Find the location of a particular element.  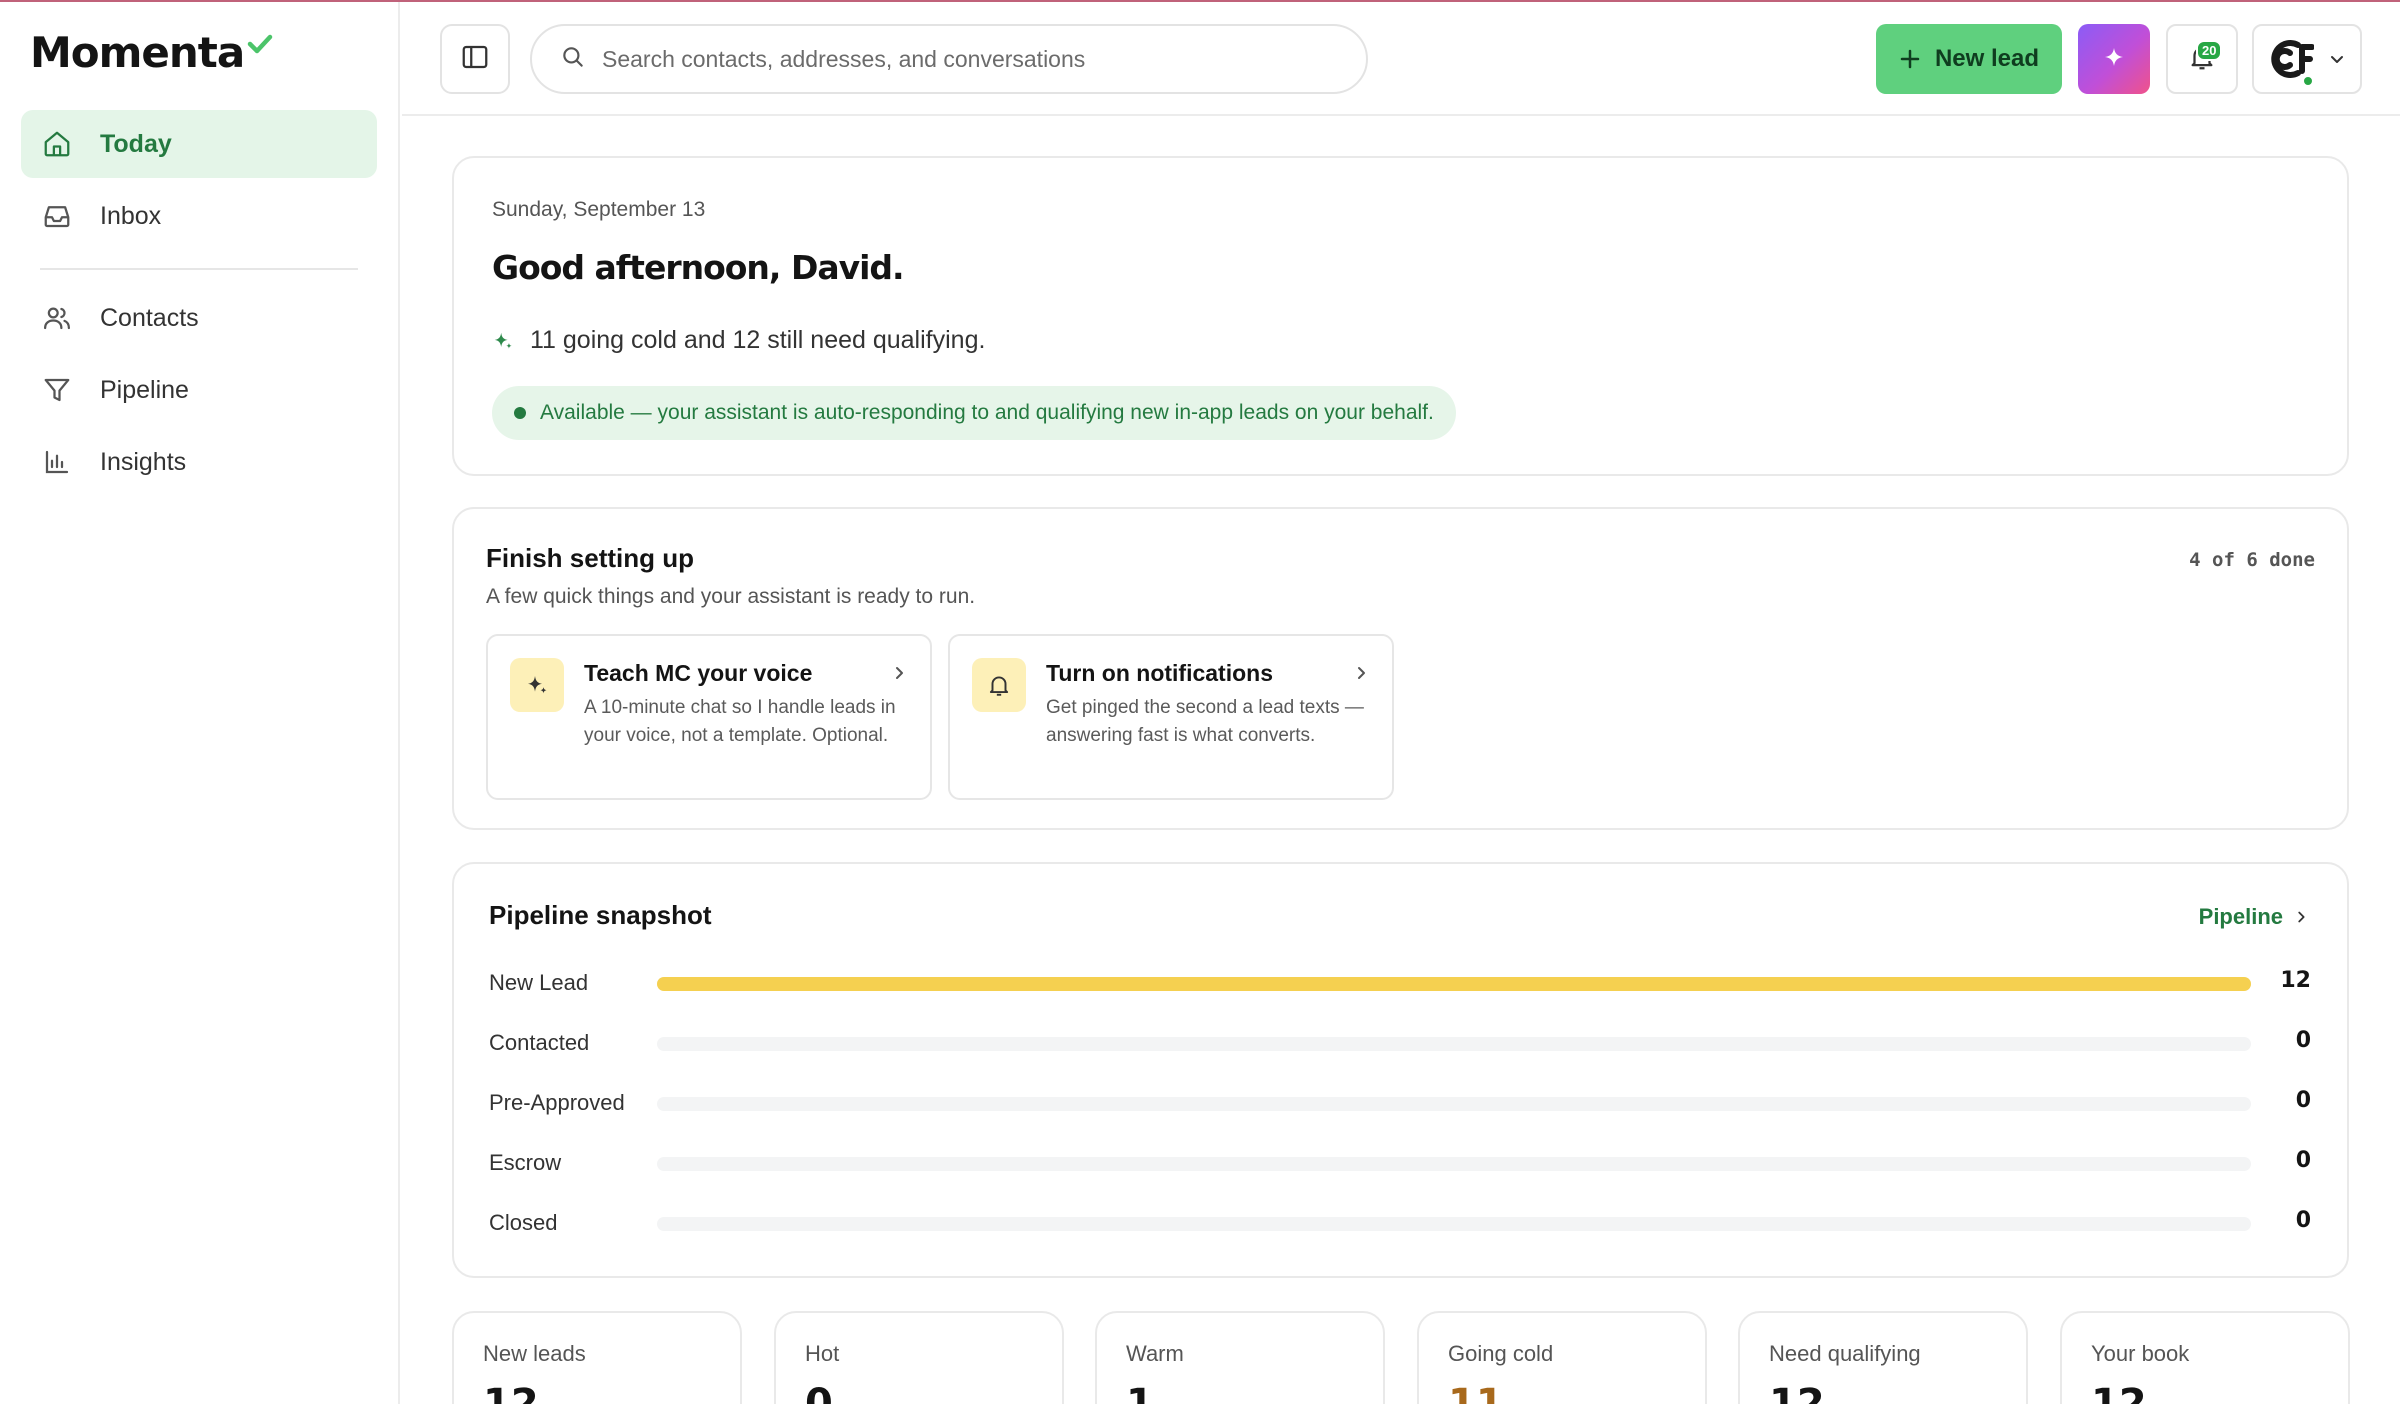

sidebar-panel-icon is located at coordinates (475, 59).